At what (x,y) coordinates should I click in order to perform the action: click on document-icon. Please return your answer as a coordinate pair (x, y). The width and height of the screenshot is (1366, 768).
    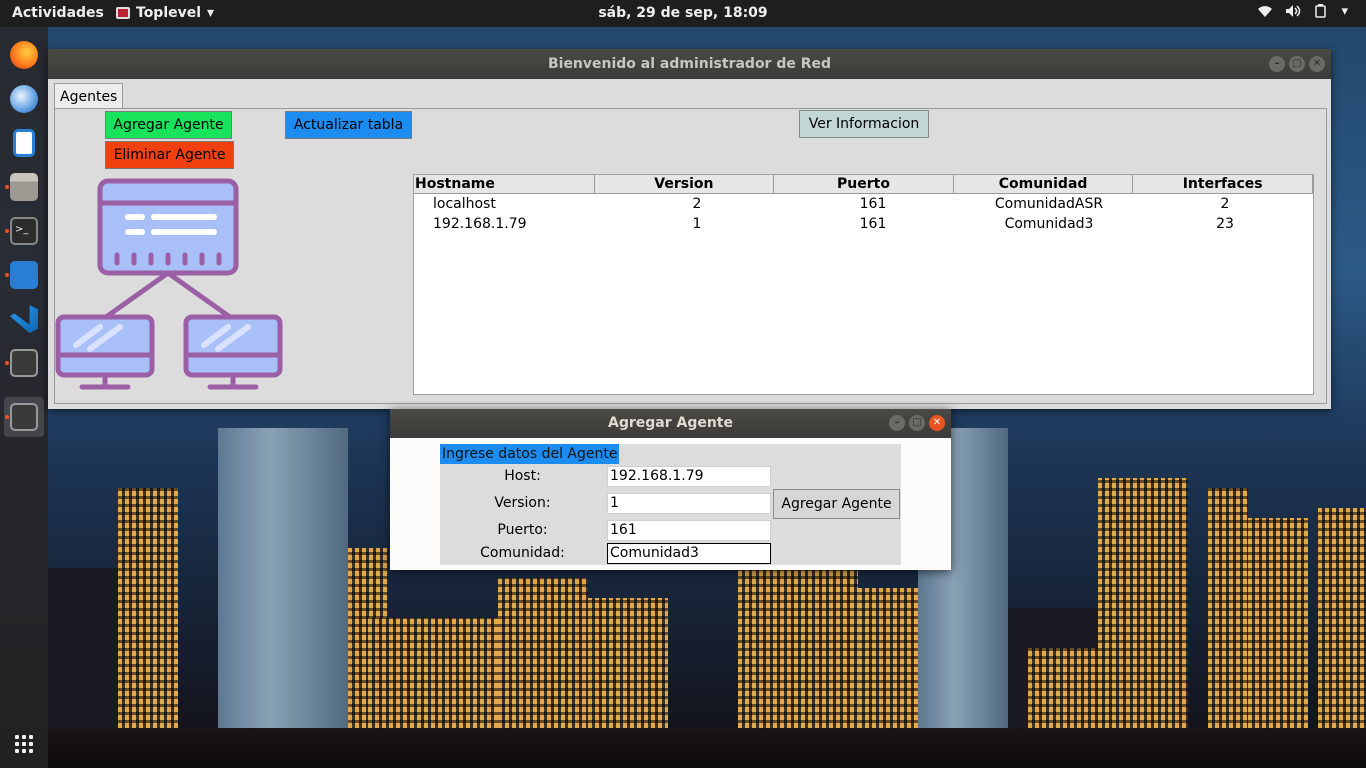
    Looking at the image, I should click on (24, 143).